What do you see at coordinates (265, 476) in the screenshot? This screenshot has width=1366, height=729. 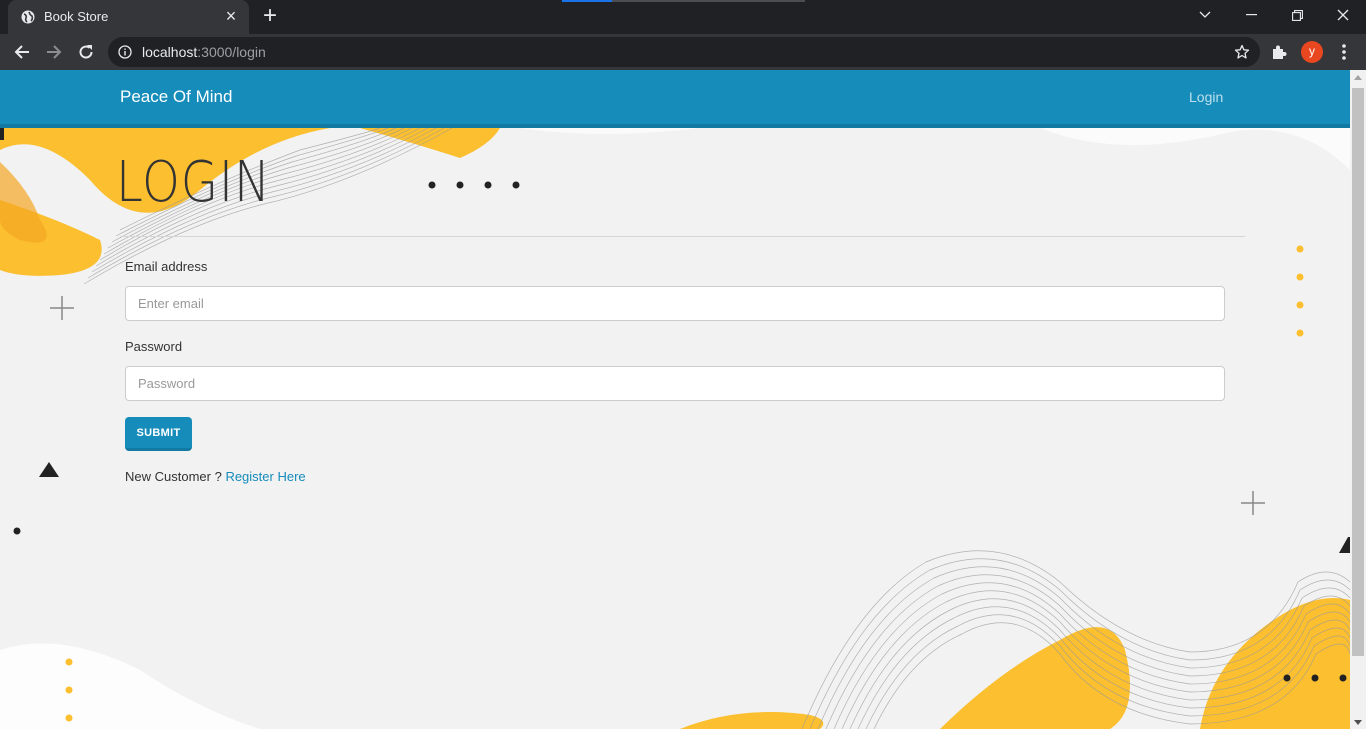 I see `register-link: Register Here` at bounding box center [265, 476].